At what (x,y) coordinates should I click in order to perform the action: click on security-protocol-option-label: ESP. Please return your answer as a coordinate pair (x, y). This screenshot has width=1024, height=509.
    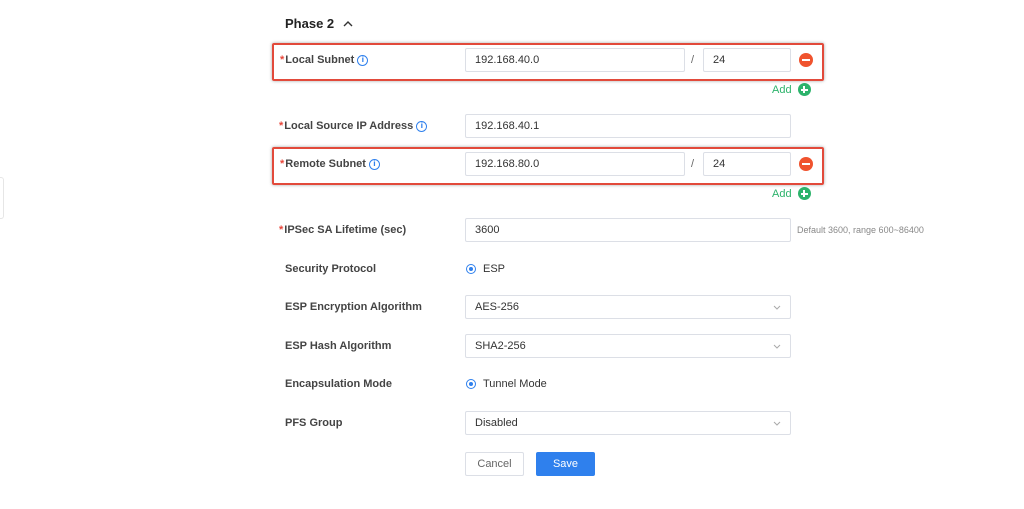
    Looking at the image, I should click on (494, 269).